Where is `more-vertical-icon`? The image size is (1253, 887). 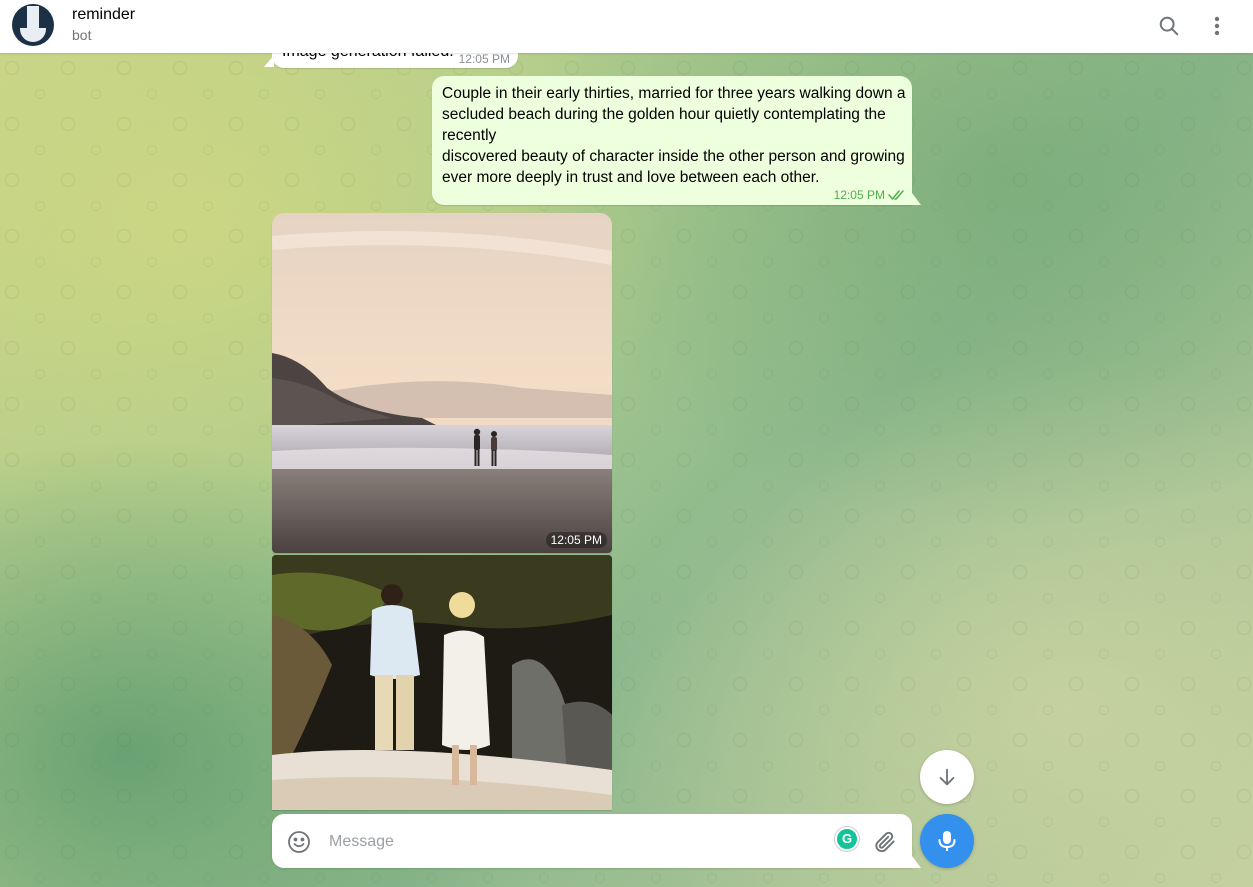 more-vertical-icon is located at coordinates (1217, 26).